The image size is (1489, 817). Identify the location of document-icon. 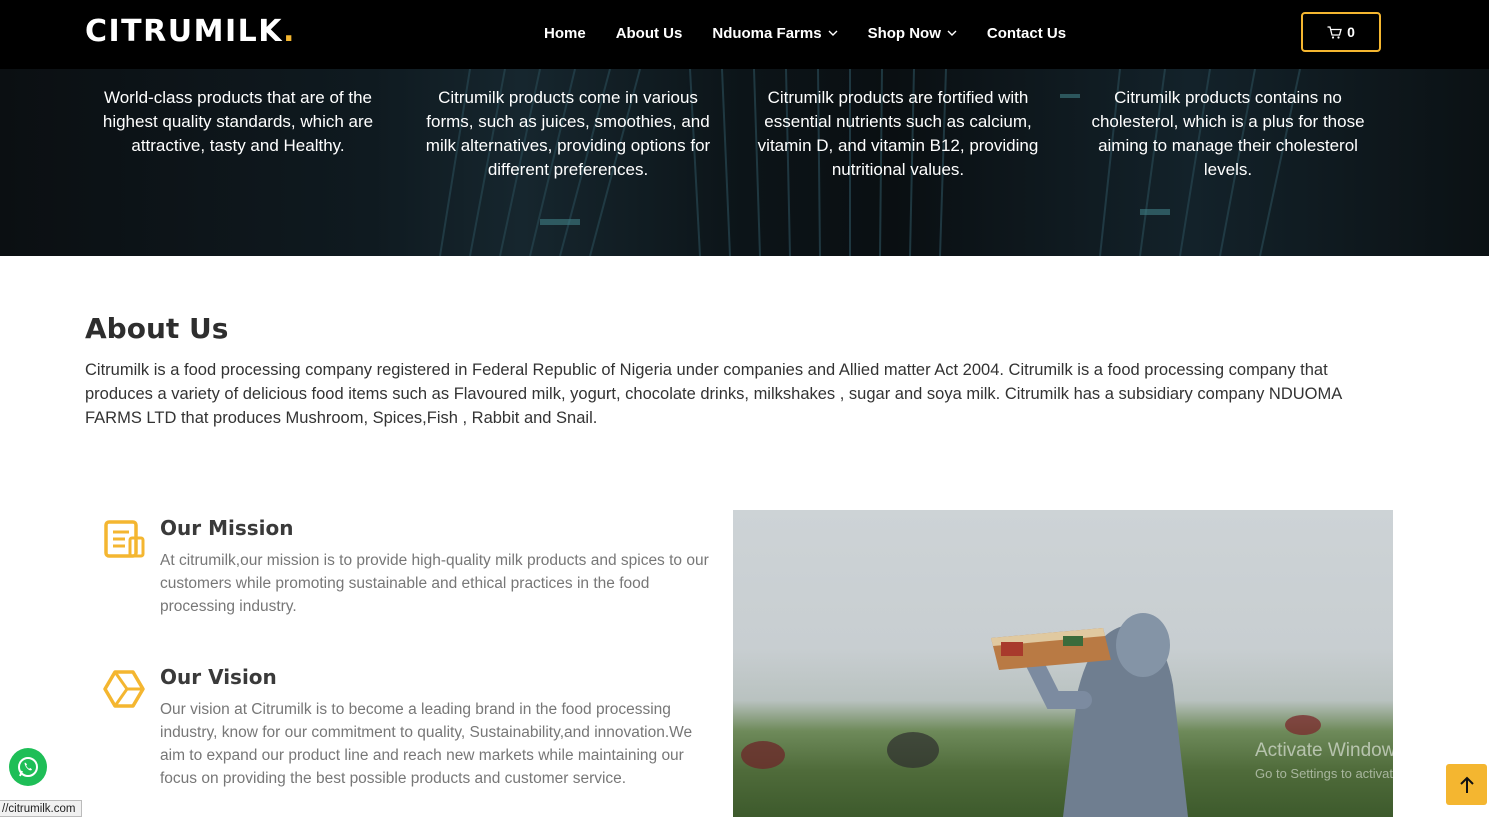
(124, 539).